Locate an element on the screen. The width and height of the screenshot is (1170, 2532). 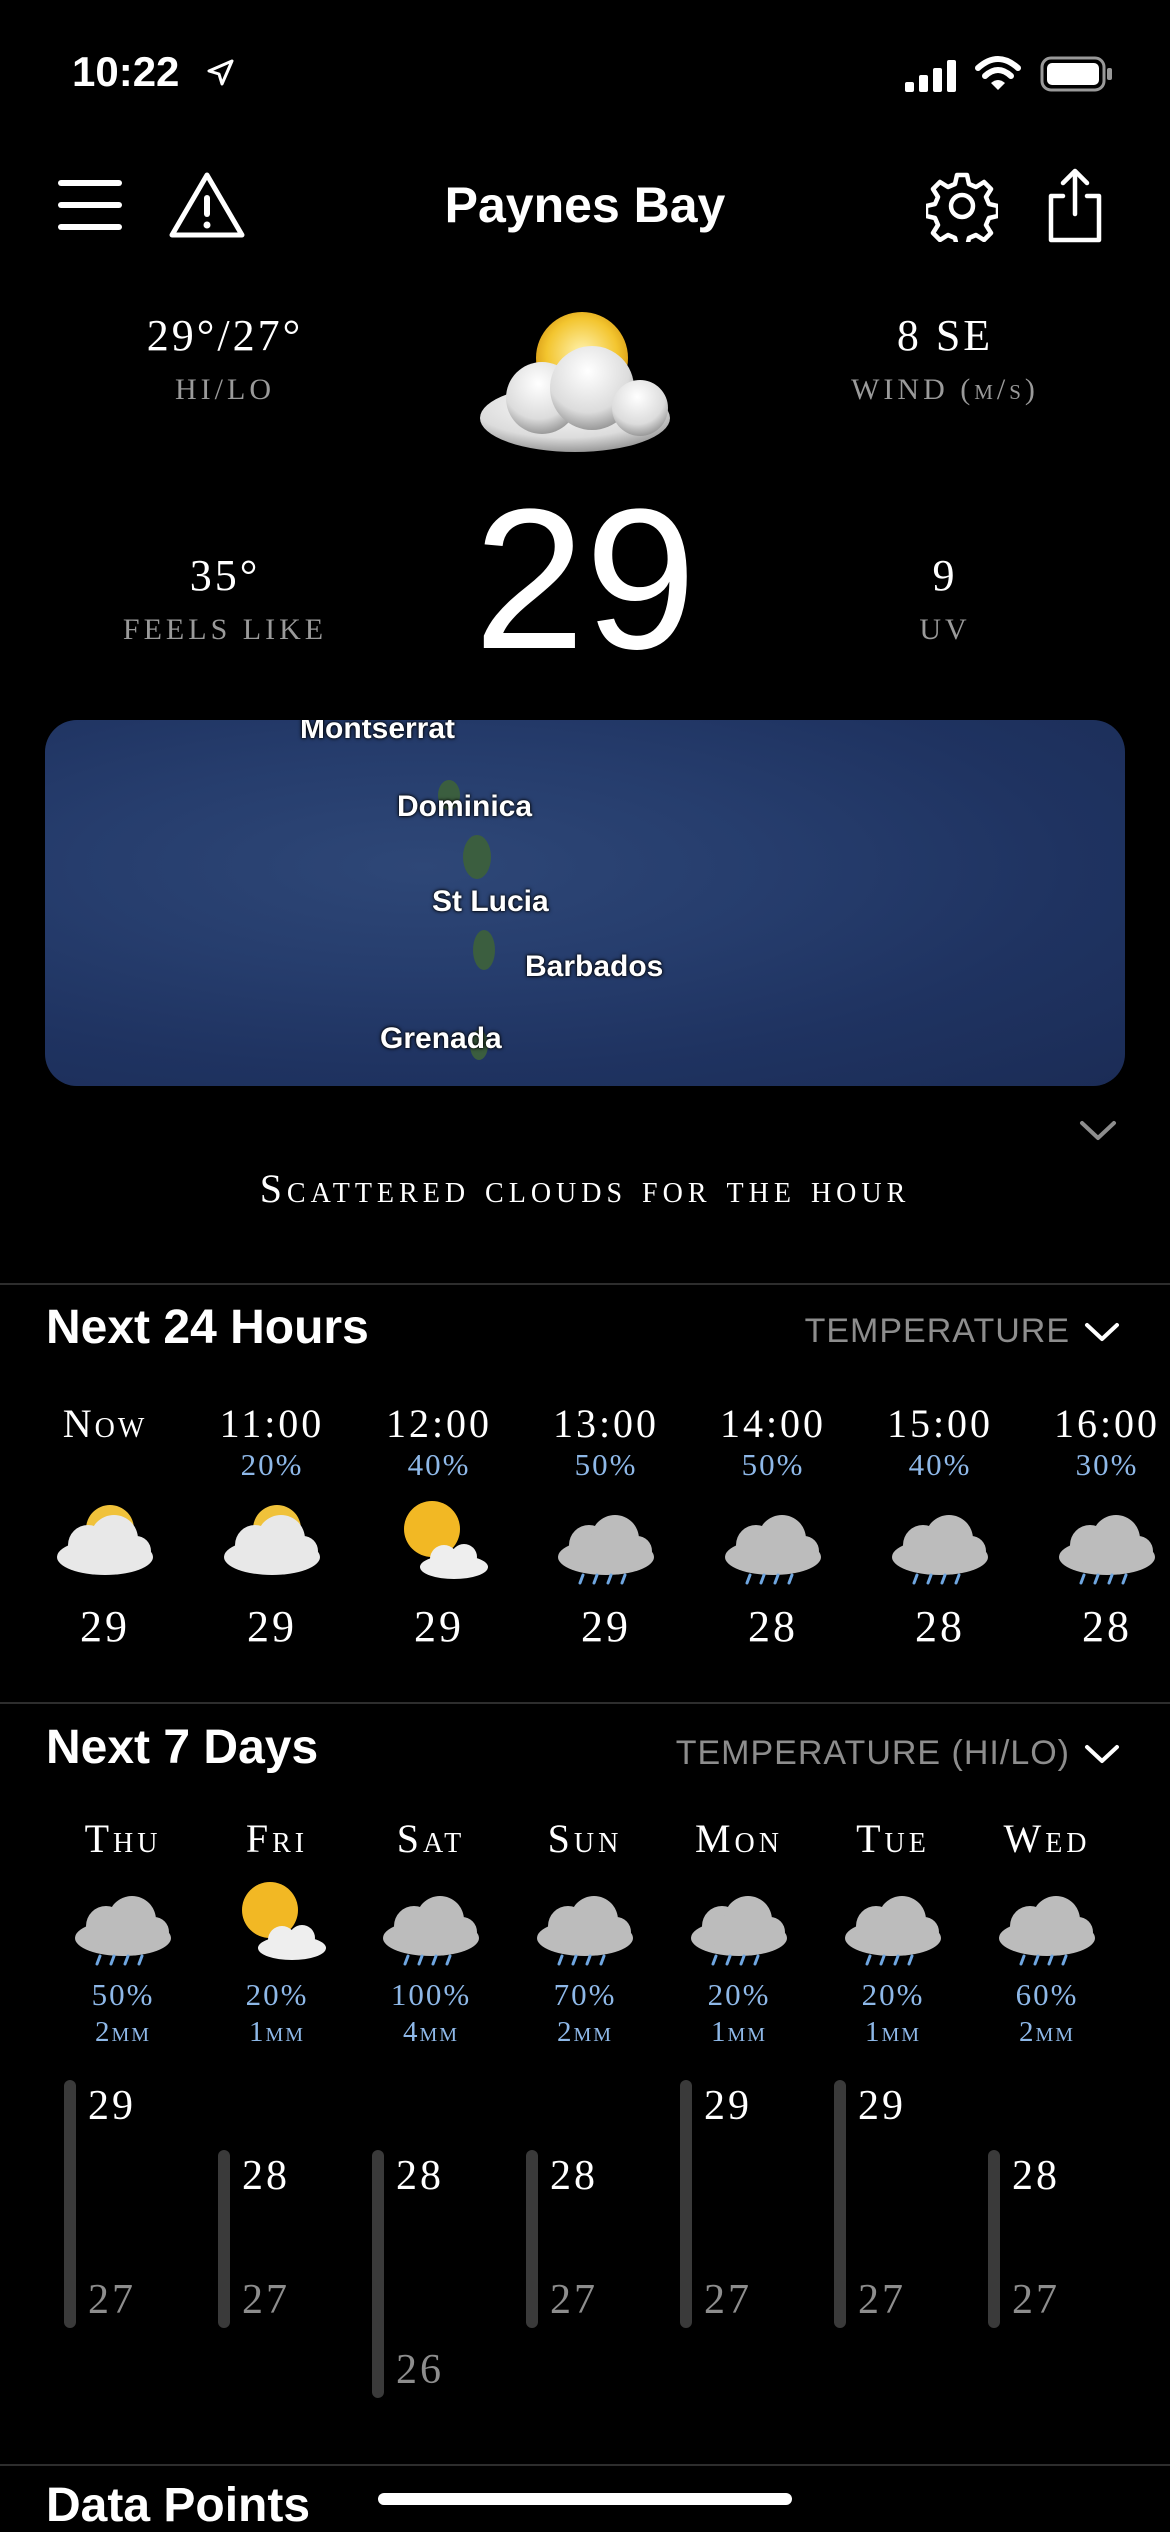
hourly-metric-label: TEMPERATURE is located at coordinates (937, 1331).